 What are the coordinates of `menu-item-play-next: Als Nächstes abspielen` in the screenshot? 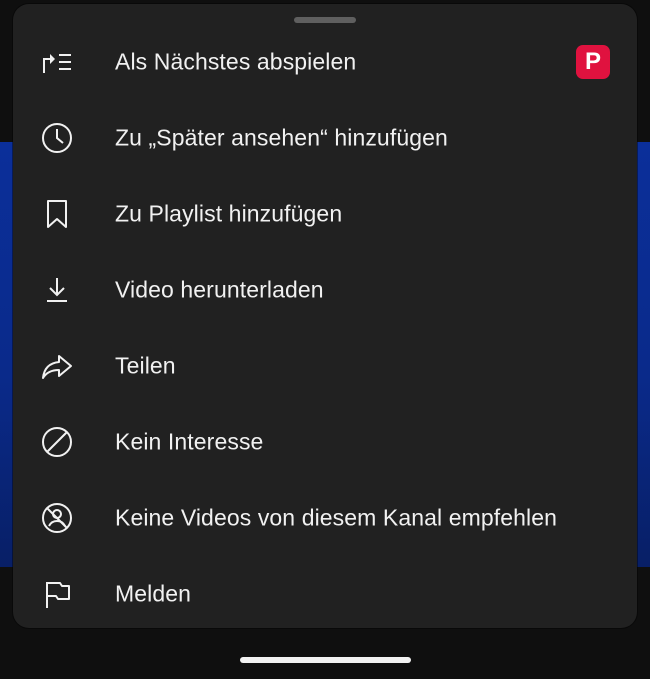 It's located at (325, 62).